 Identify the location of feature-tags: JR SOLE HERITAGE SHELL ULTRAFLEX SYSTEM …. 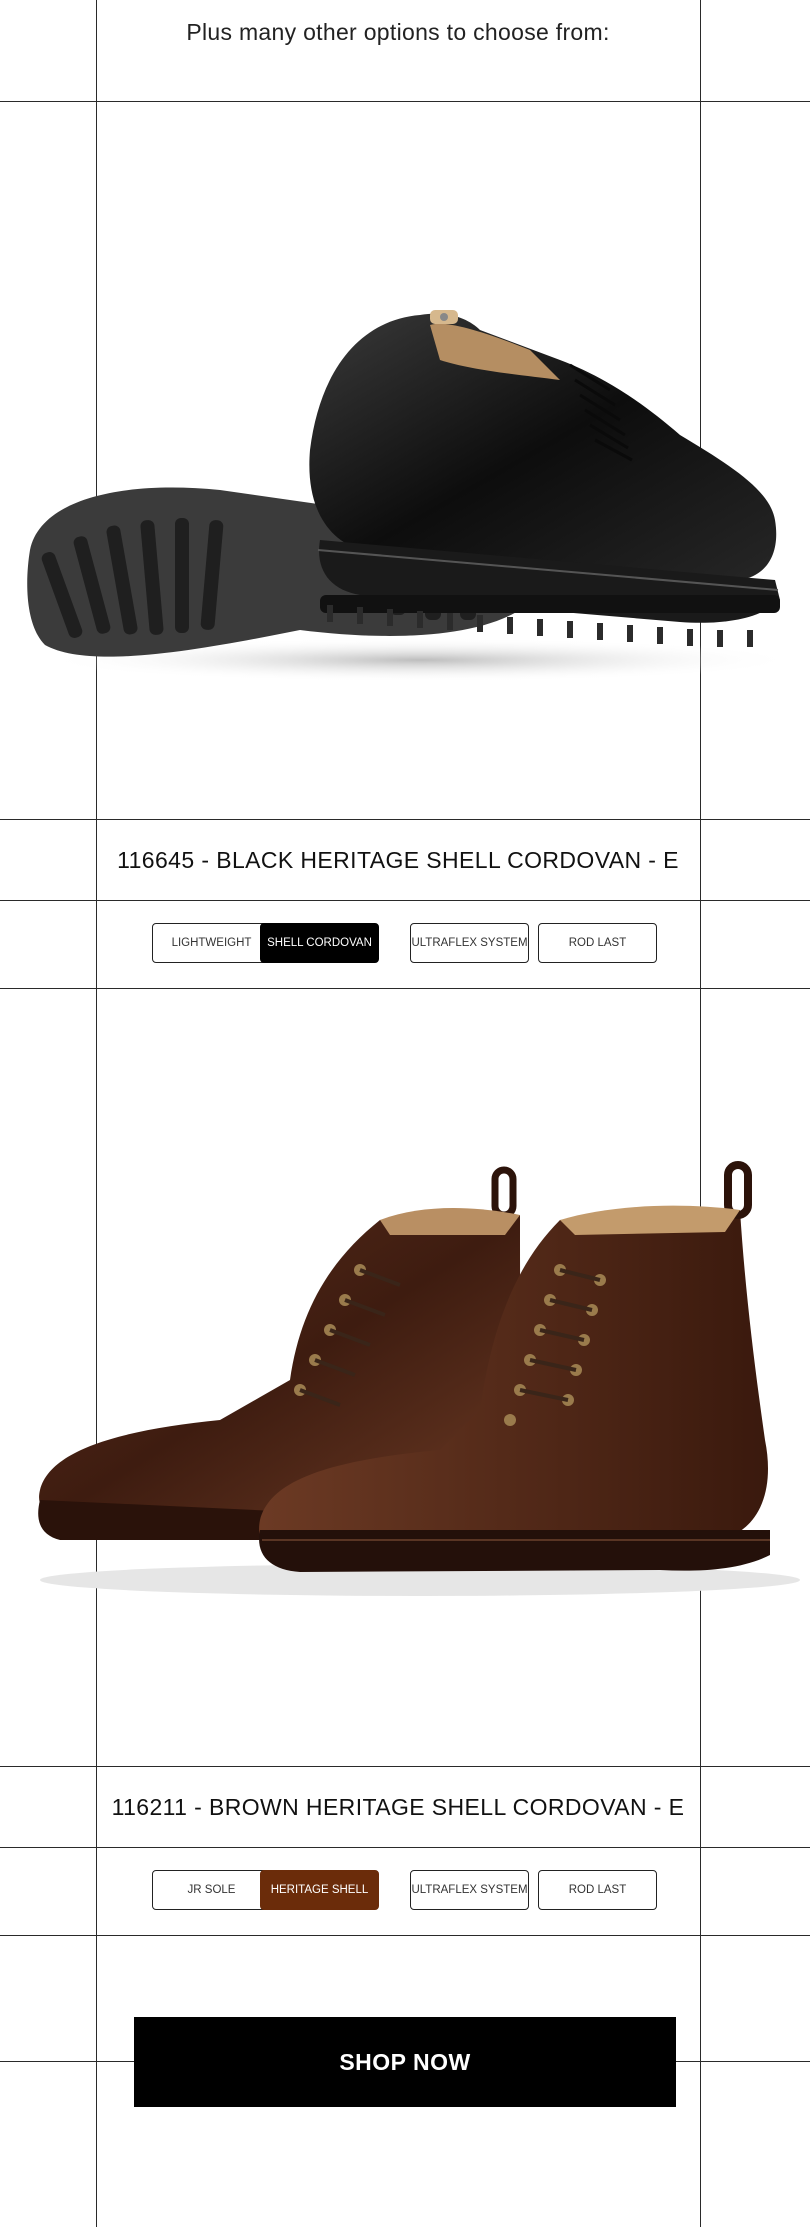
(405, 1892).